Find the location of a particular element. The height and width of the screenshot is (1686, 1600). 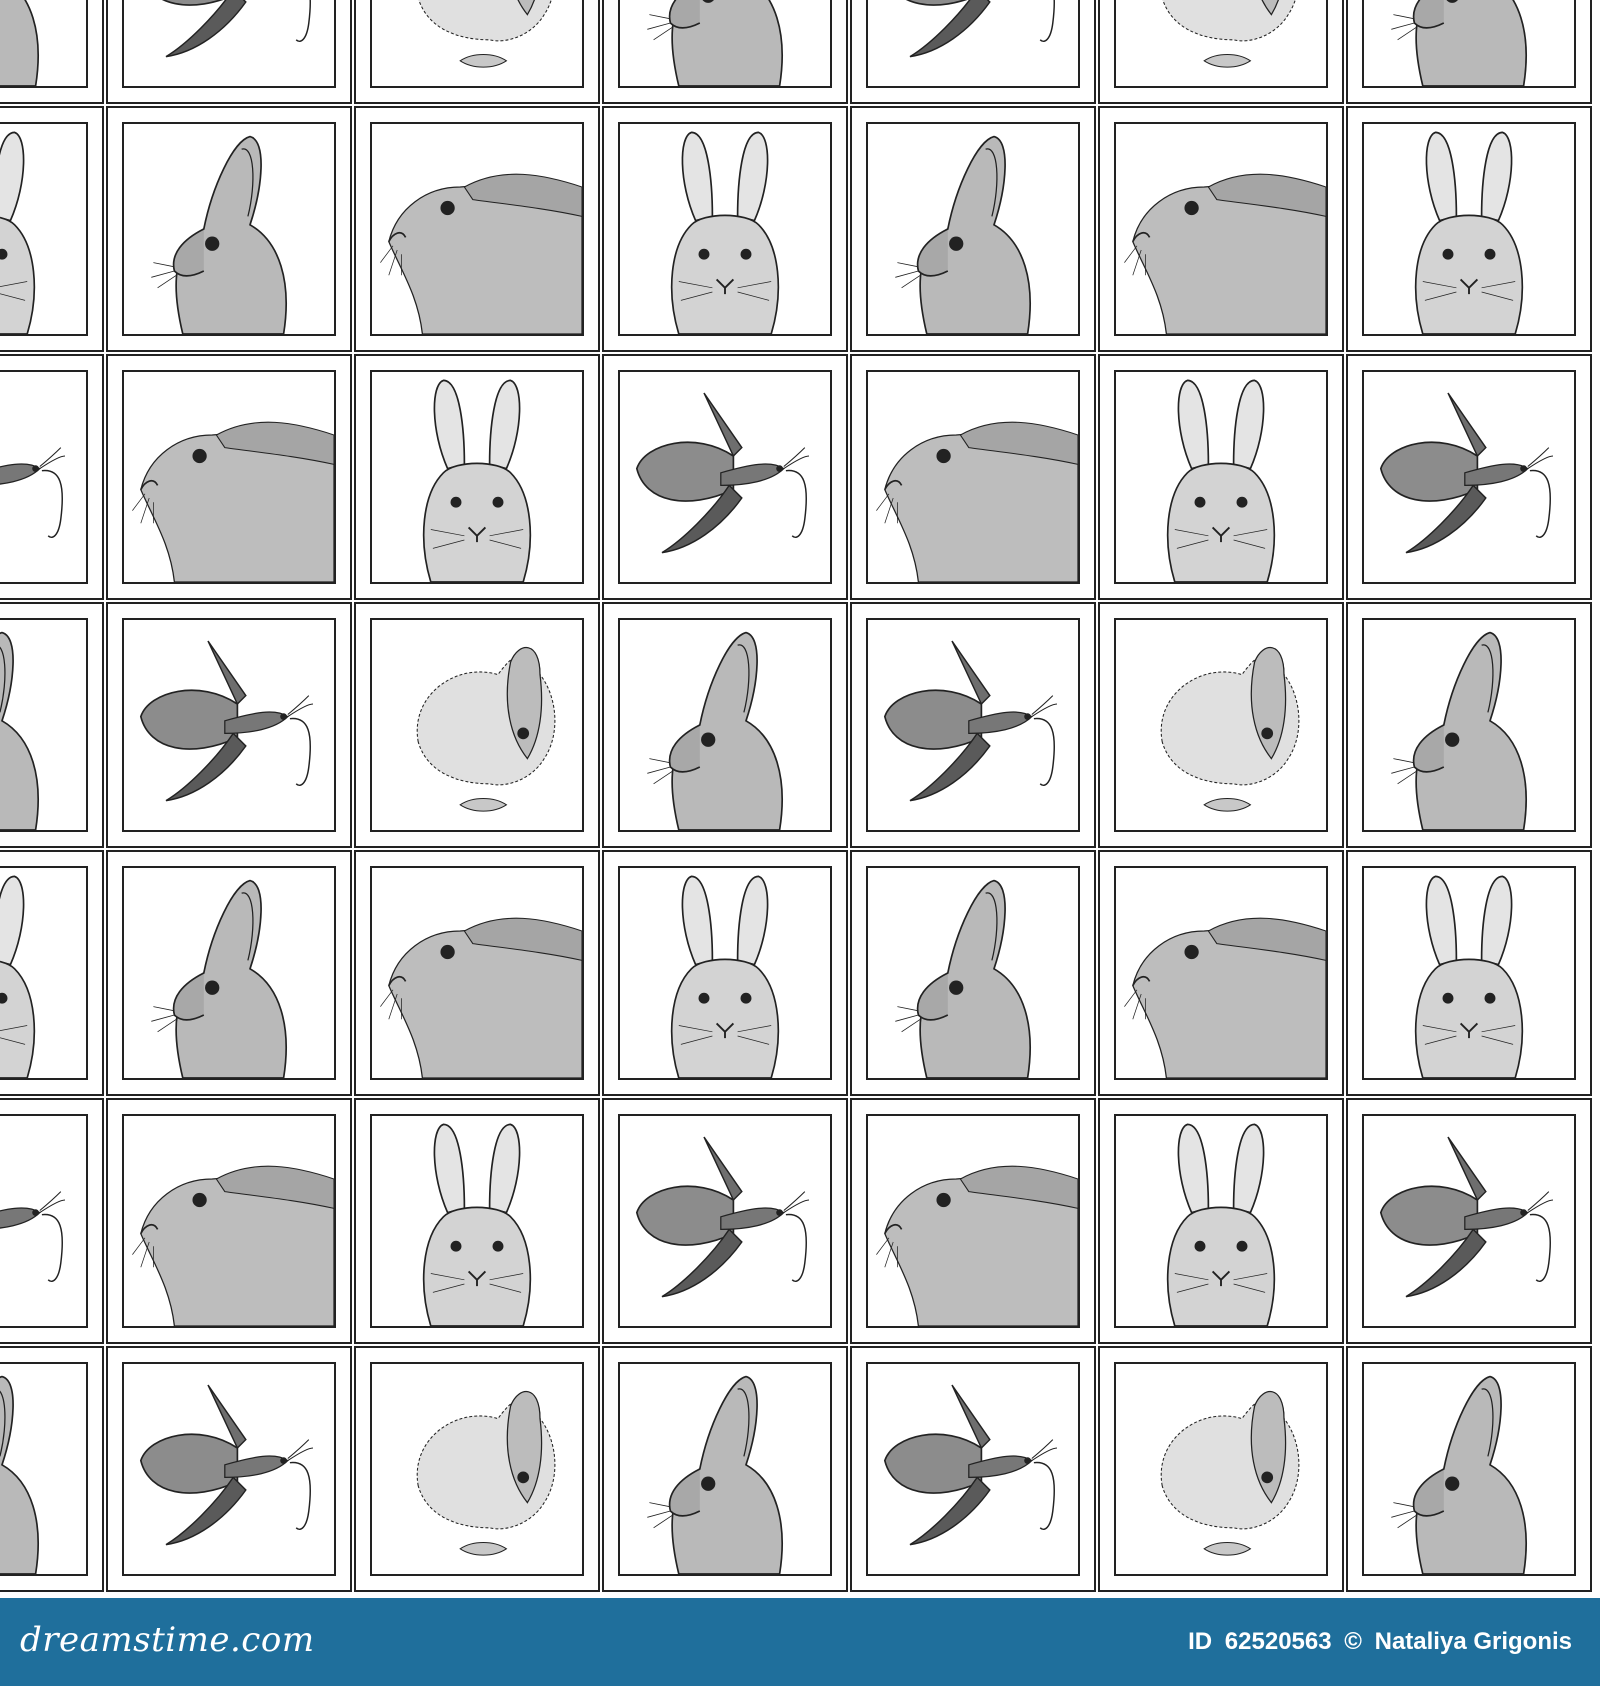

image-id: 62520563 is located at coordinates (1278, 1641).